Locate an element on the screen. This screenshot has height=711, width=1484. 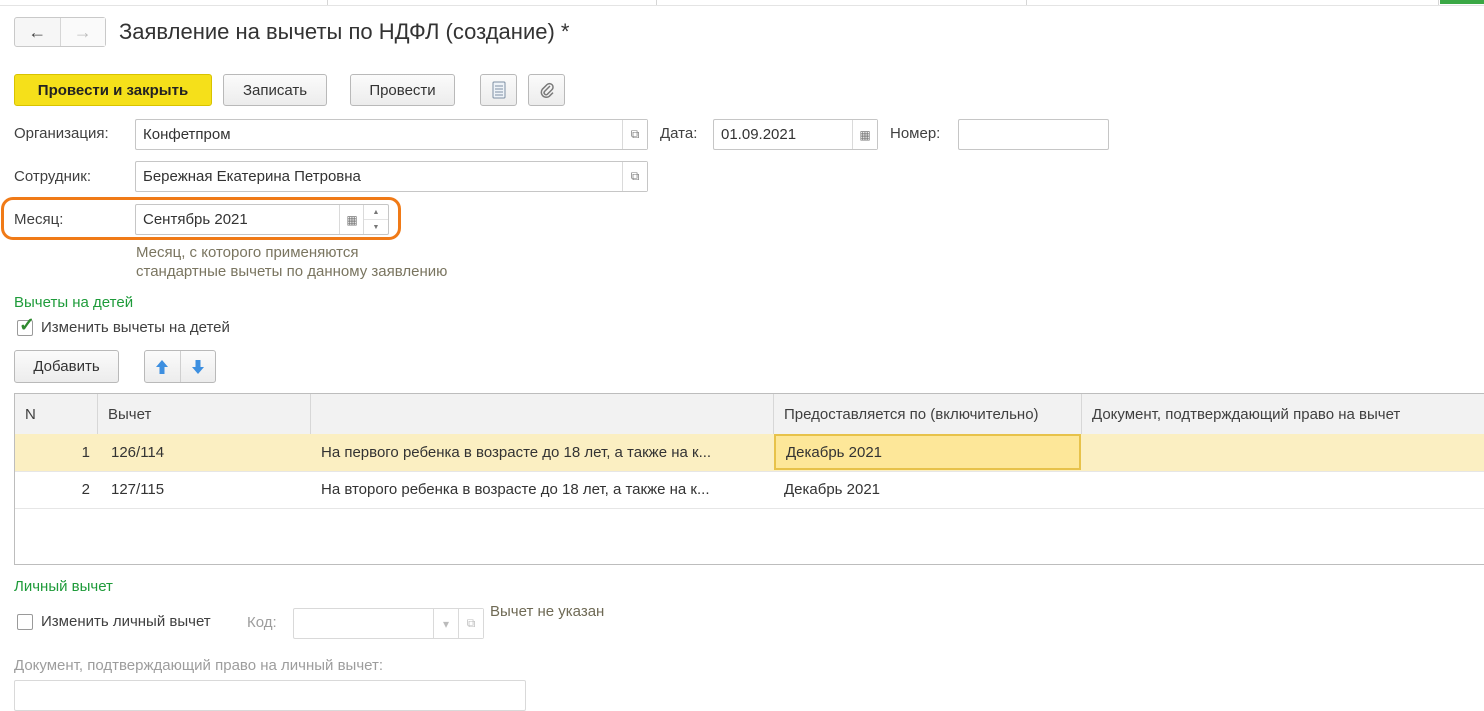
move-up-button is located at coordinates (162, 366).